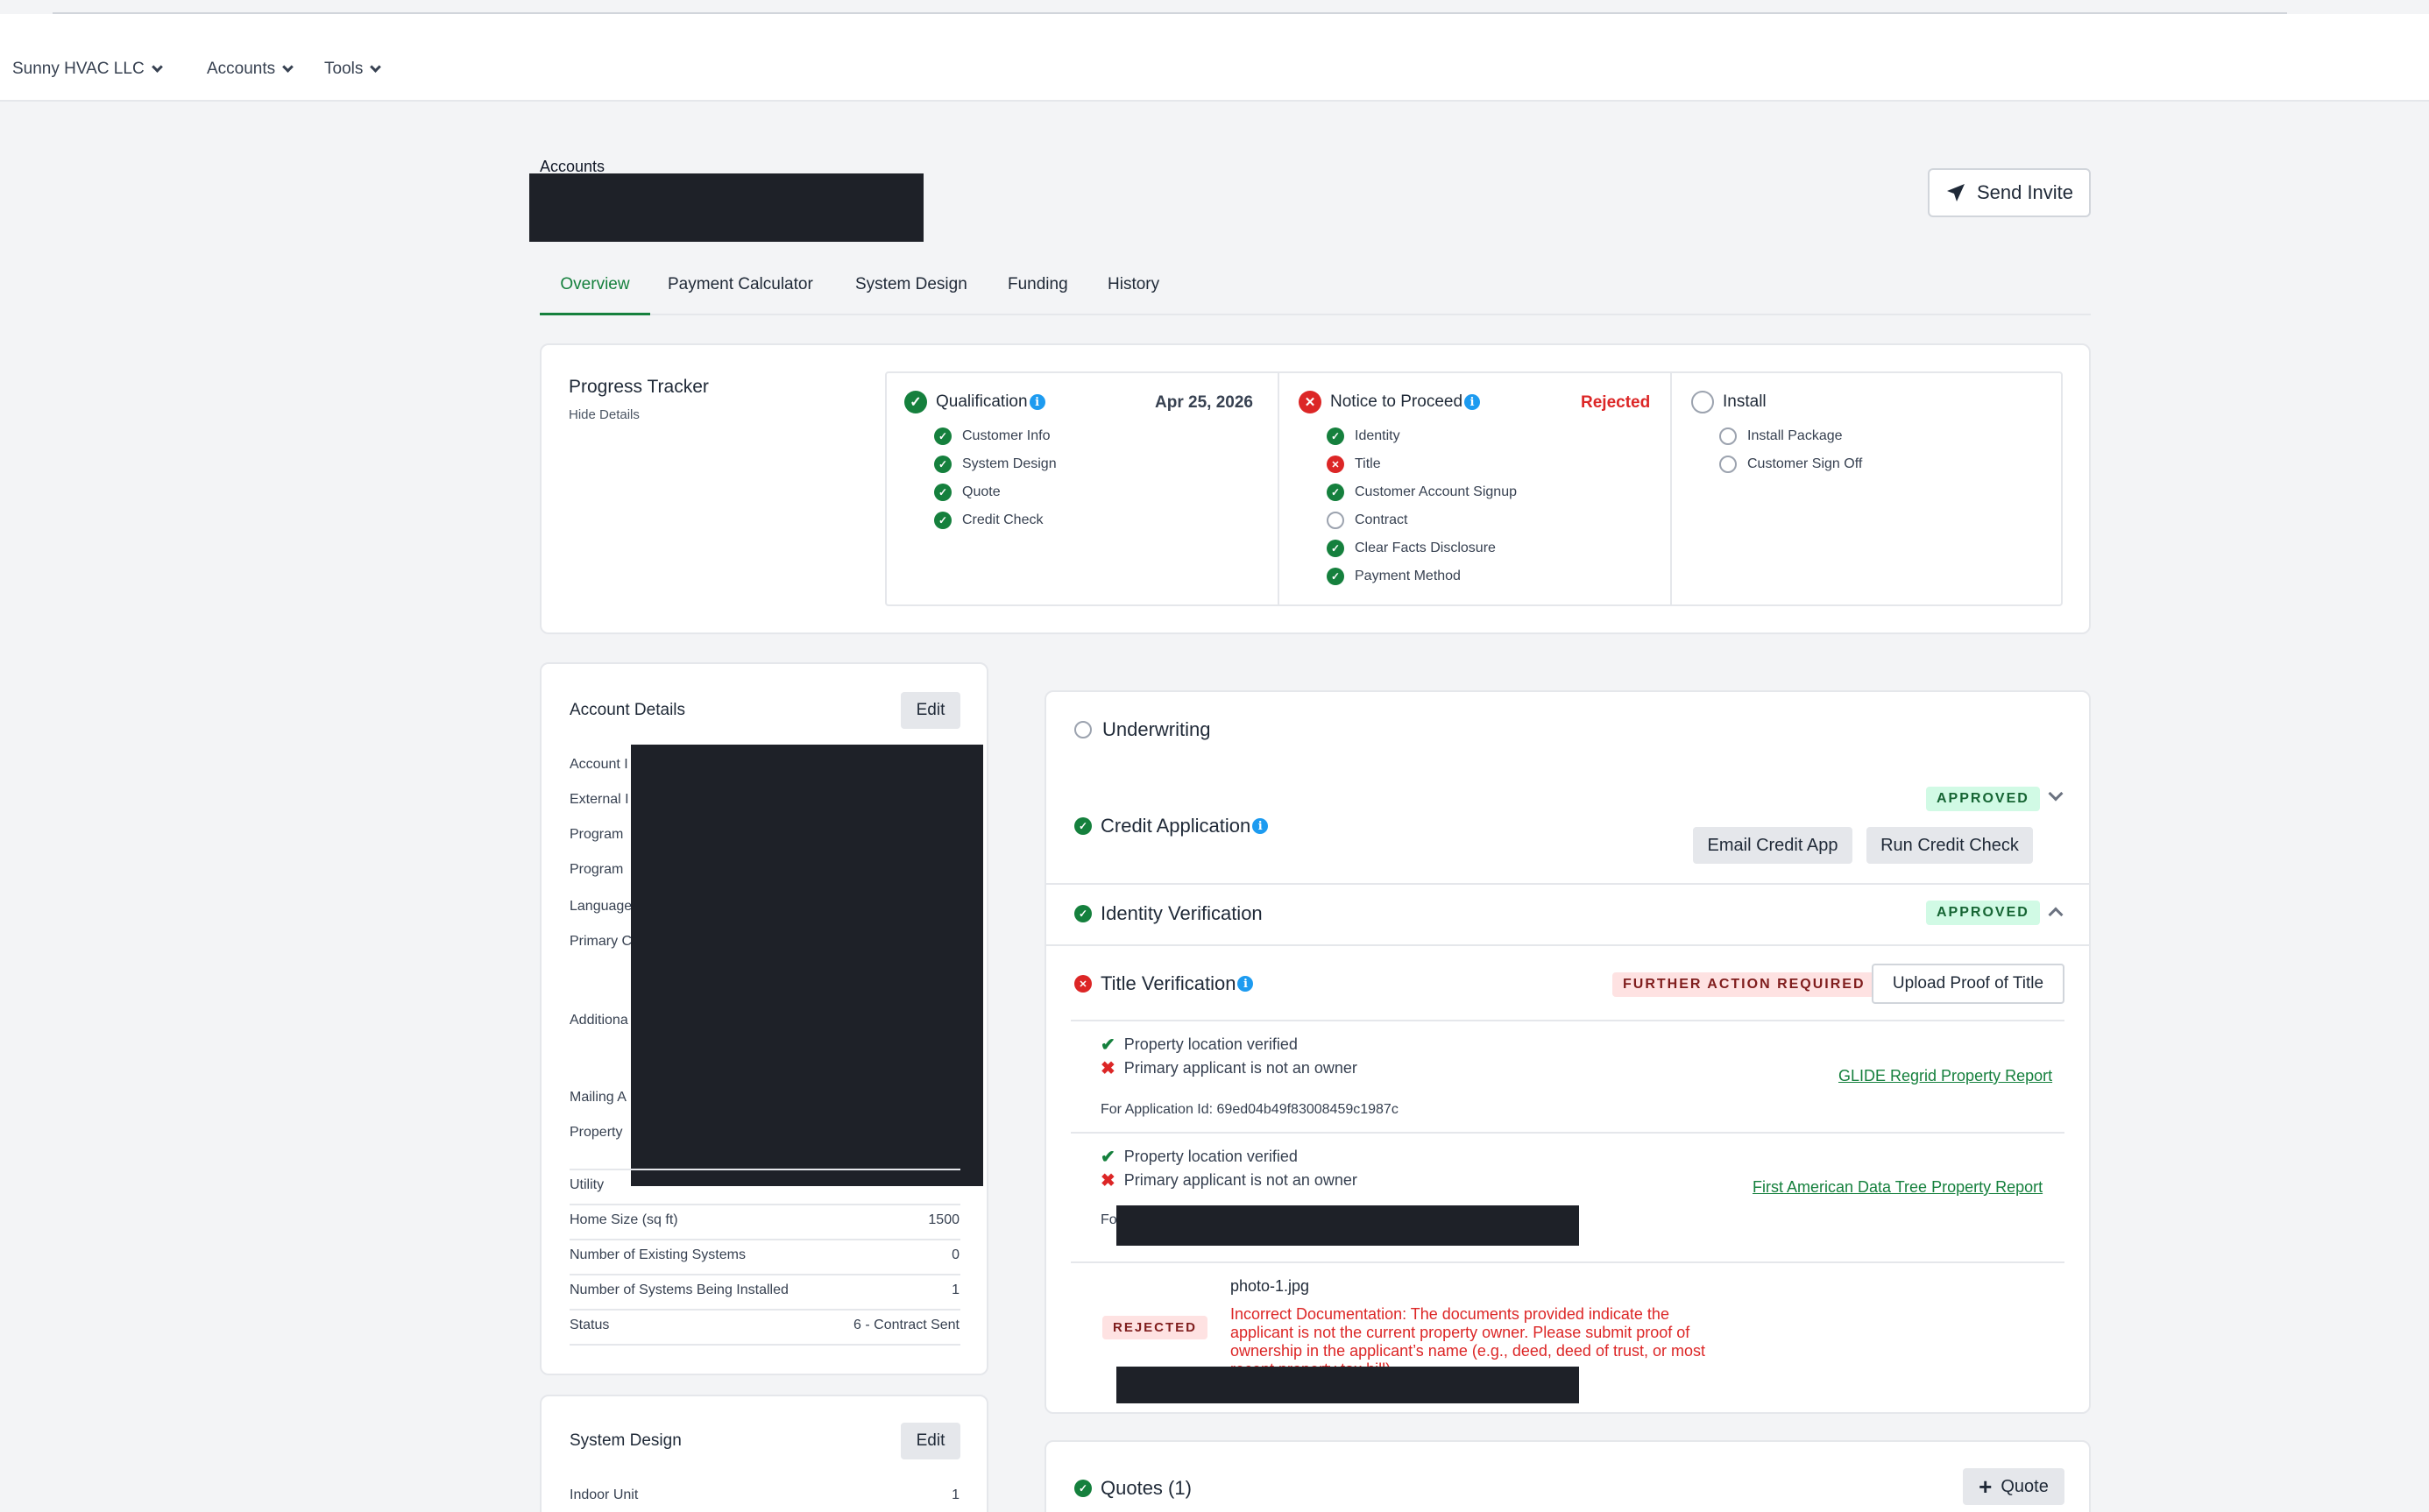  Describe the element at coordinates (88, 69) in the screenshot. I see `company-menu: Sunny HVAC LLC` at that location.